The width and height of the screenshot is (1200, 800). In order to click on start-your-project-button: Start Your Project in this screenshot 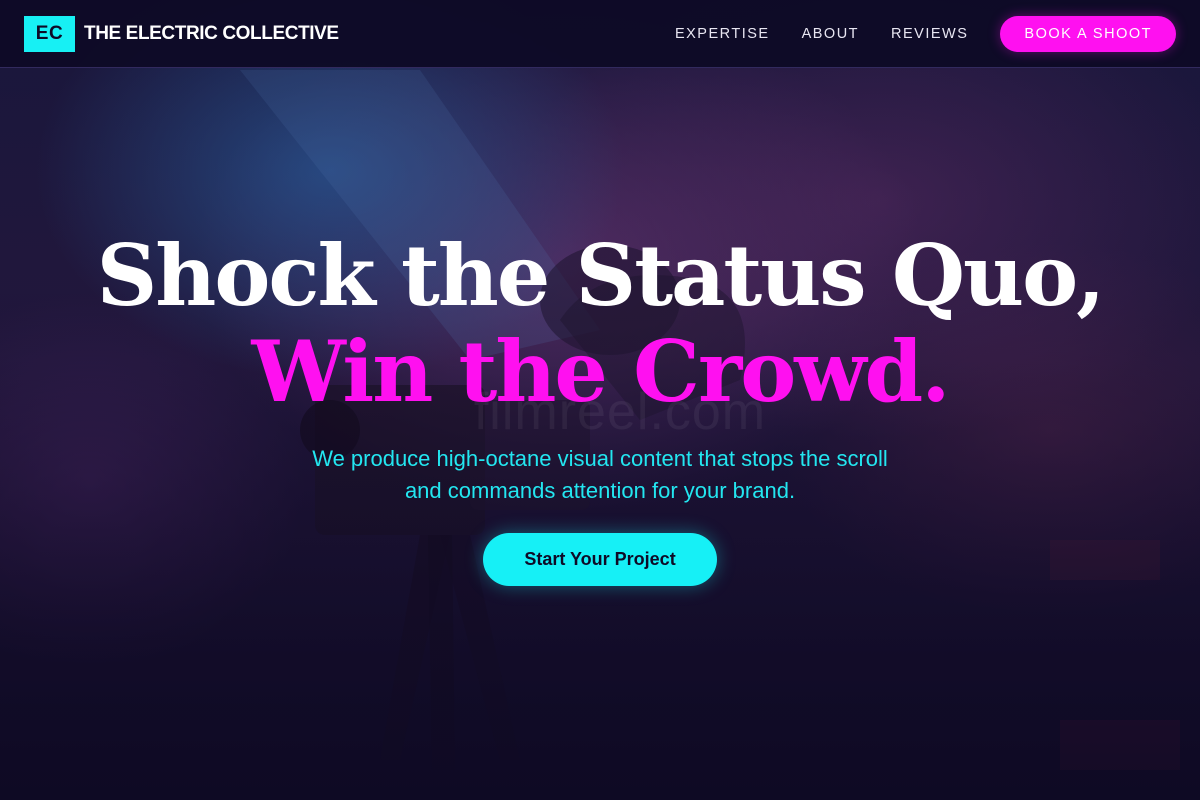, I will do `click(600, 559)`.